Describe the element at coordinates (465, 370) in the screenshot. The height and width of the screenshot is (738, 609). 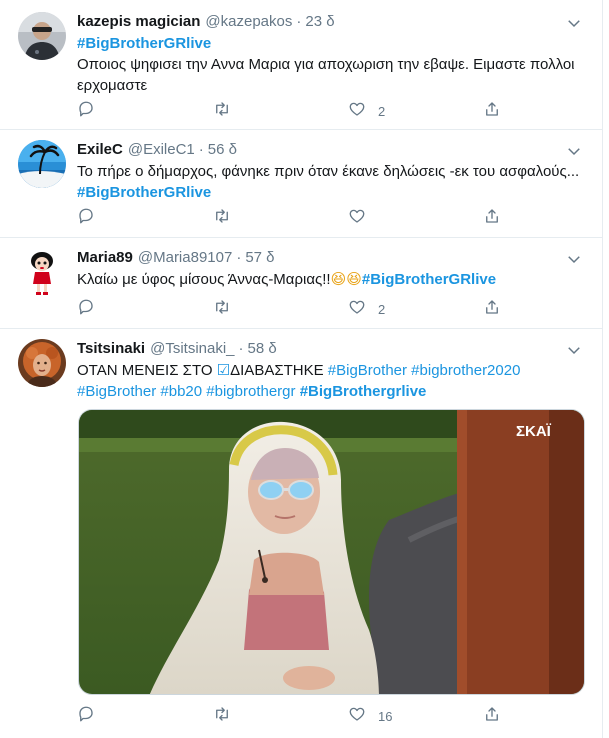
I see `hashtag-link: #bigbrother2020` at that location.